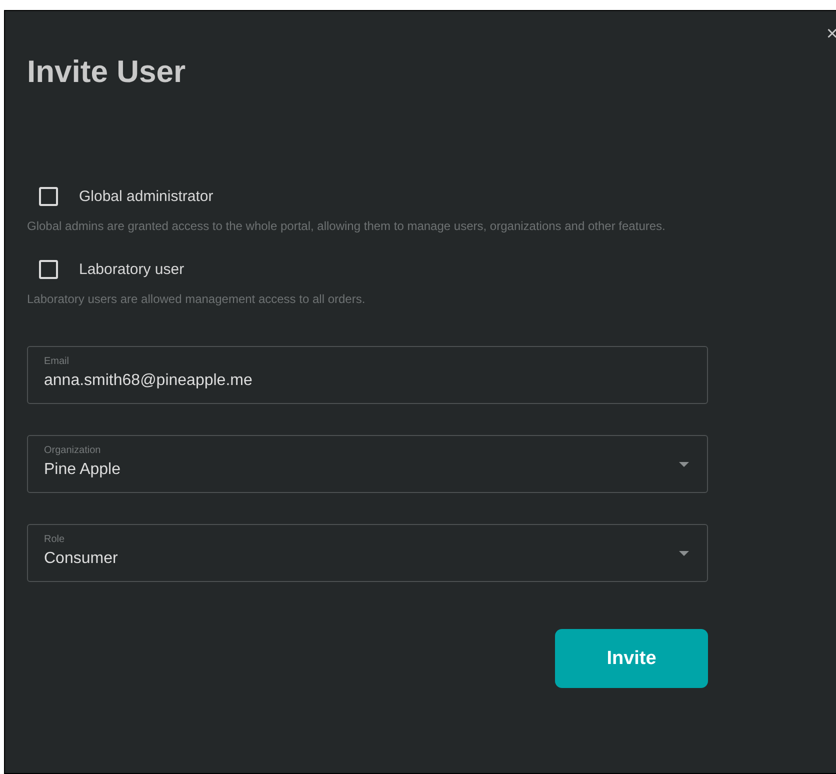 The width and height of the screenshot is (836, 774). I want to click on field-label: Role, so click(55, 540).